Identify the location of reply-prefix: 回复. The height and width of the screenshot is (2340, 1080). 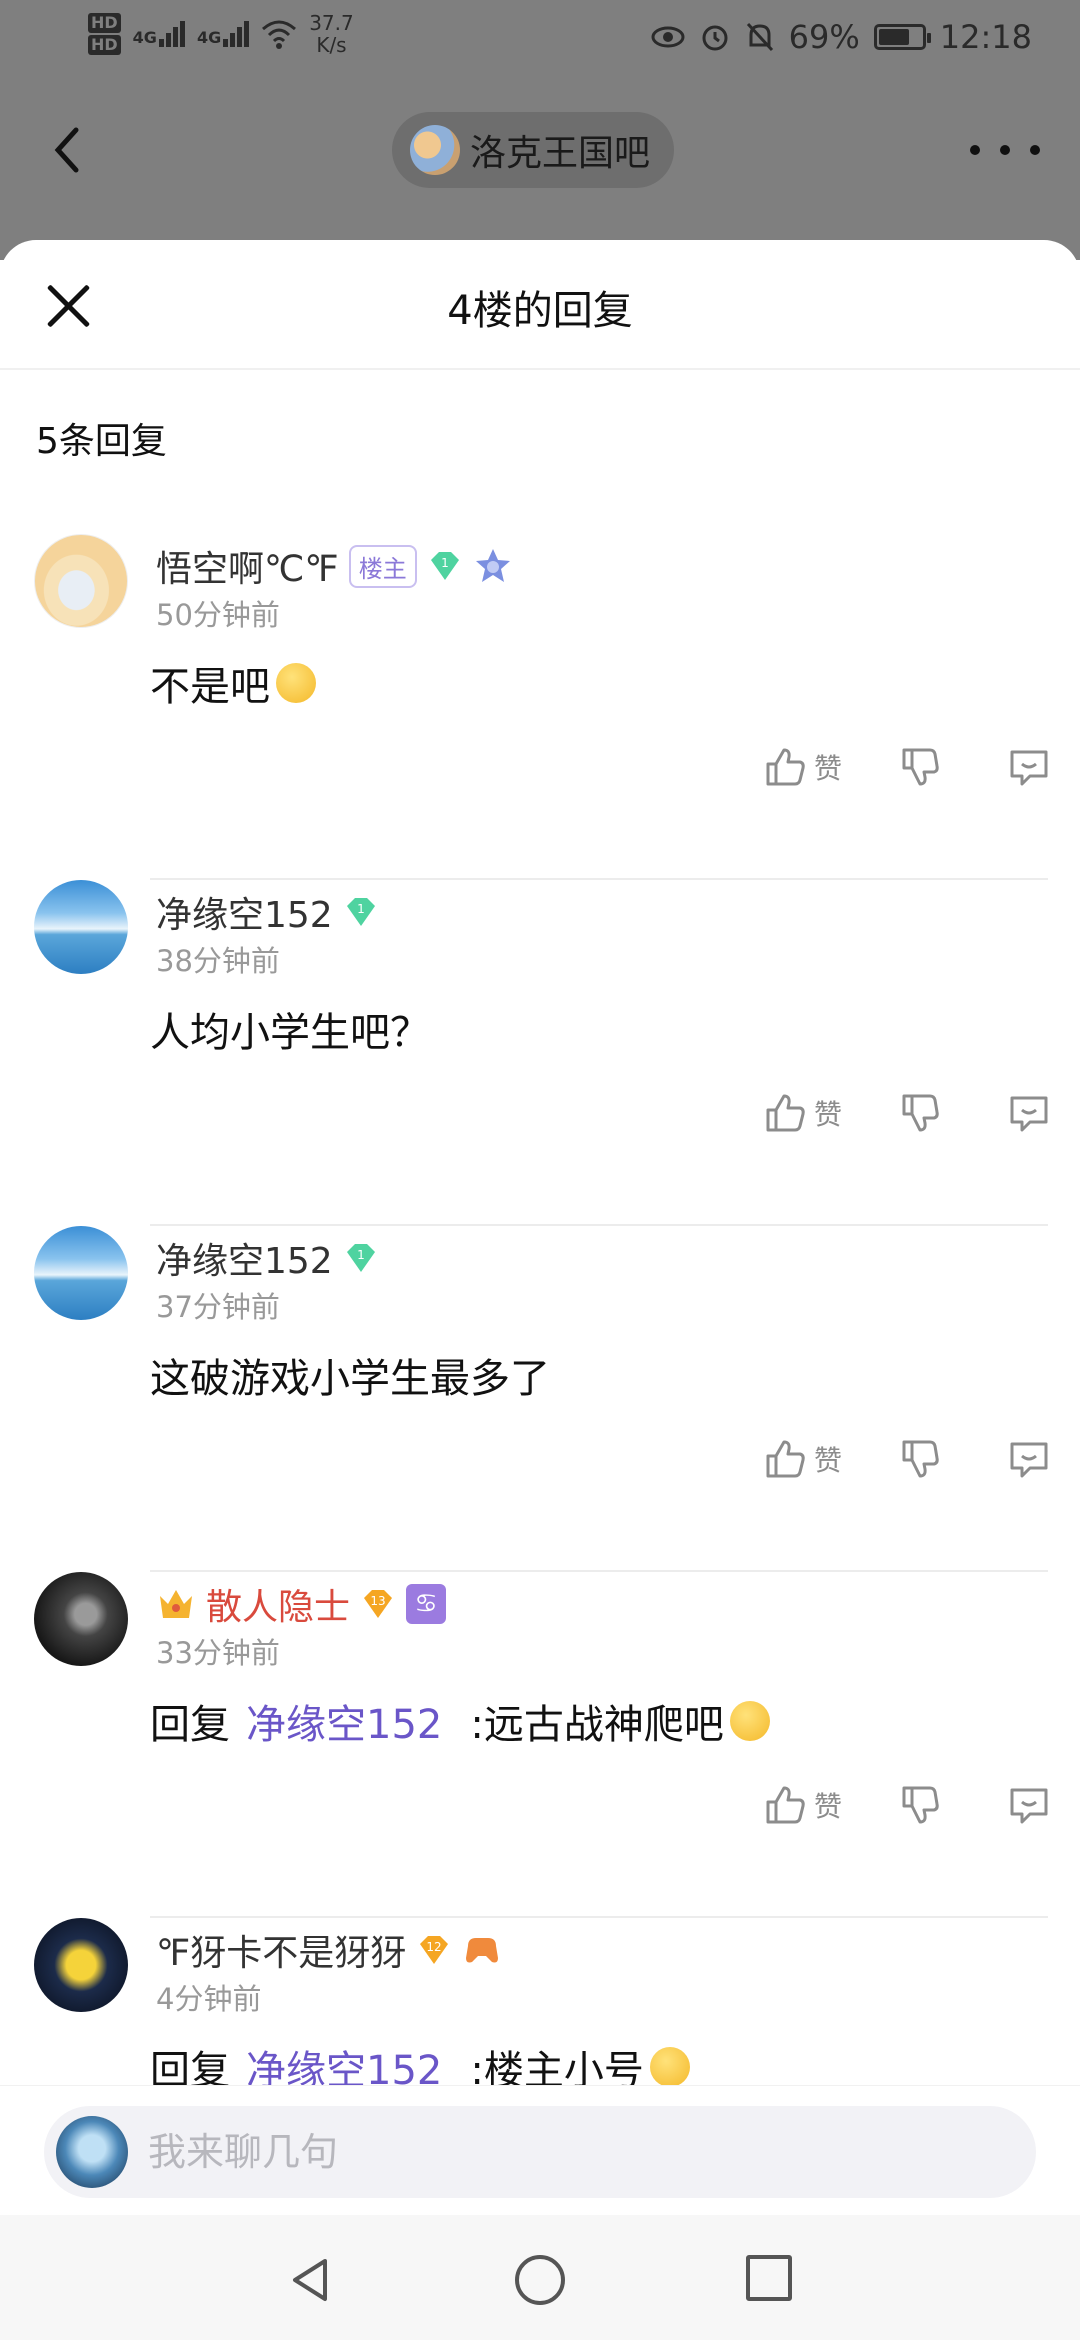
(190, 2068).